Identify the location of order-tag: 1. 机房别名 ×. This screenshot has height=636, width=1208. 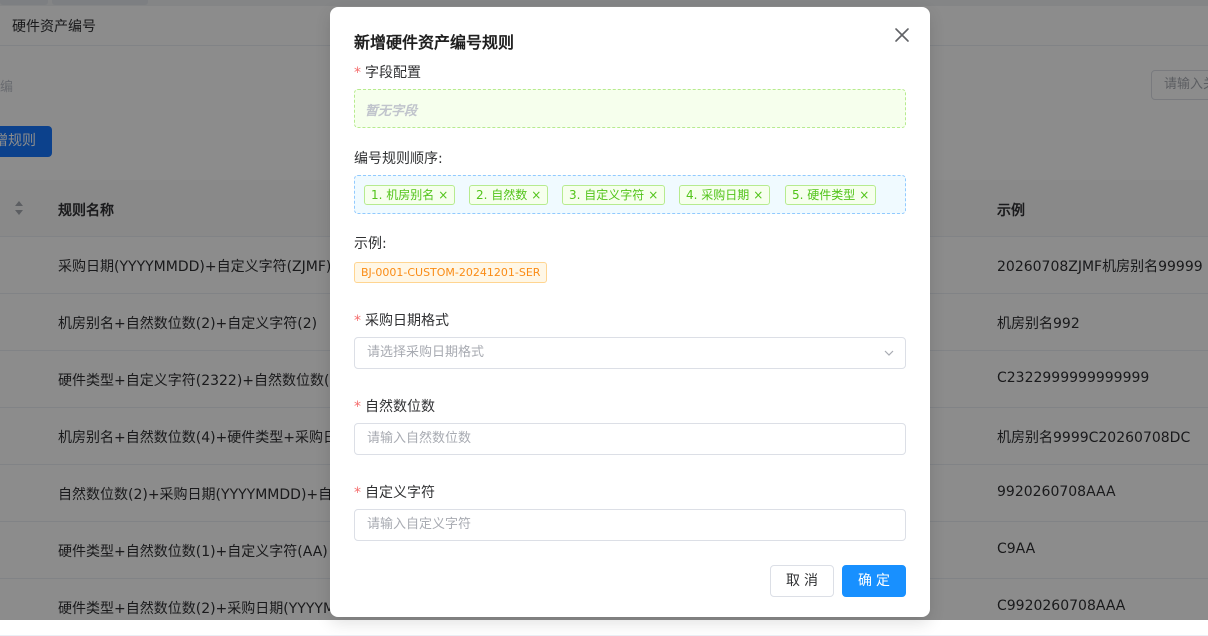
(410, 195).